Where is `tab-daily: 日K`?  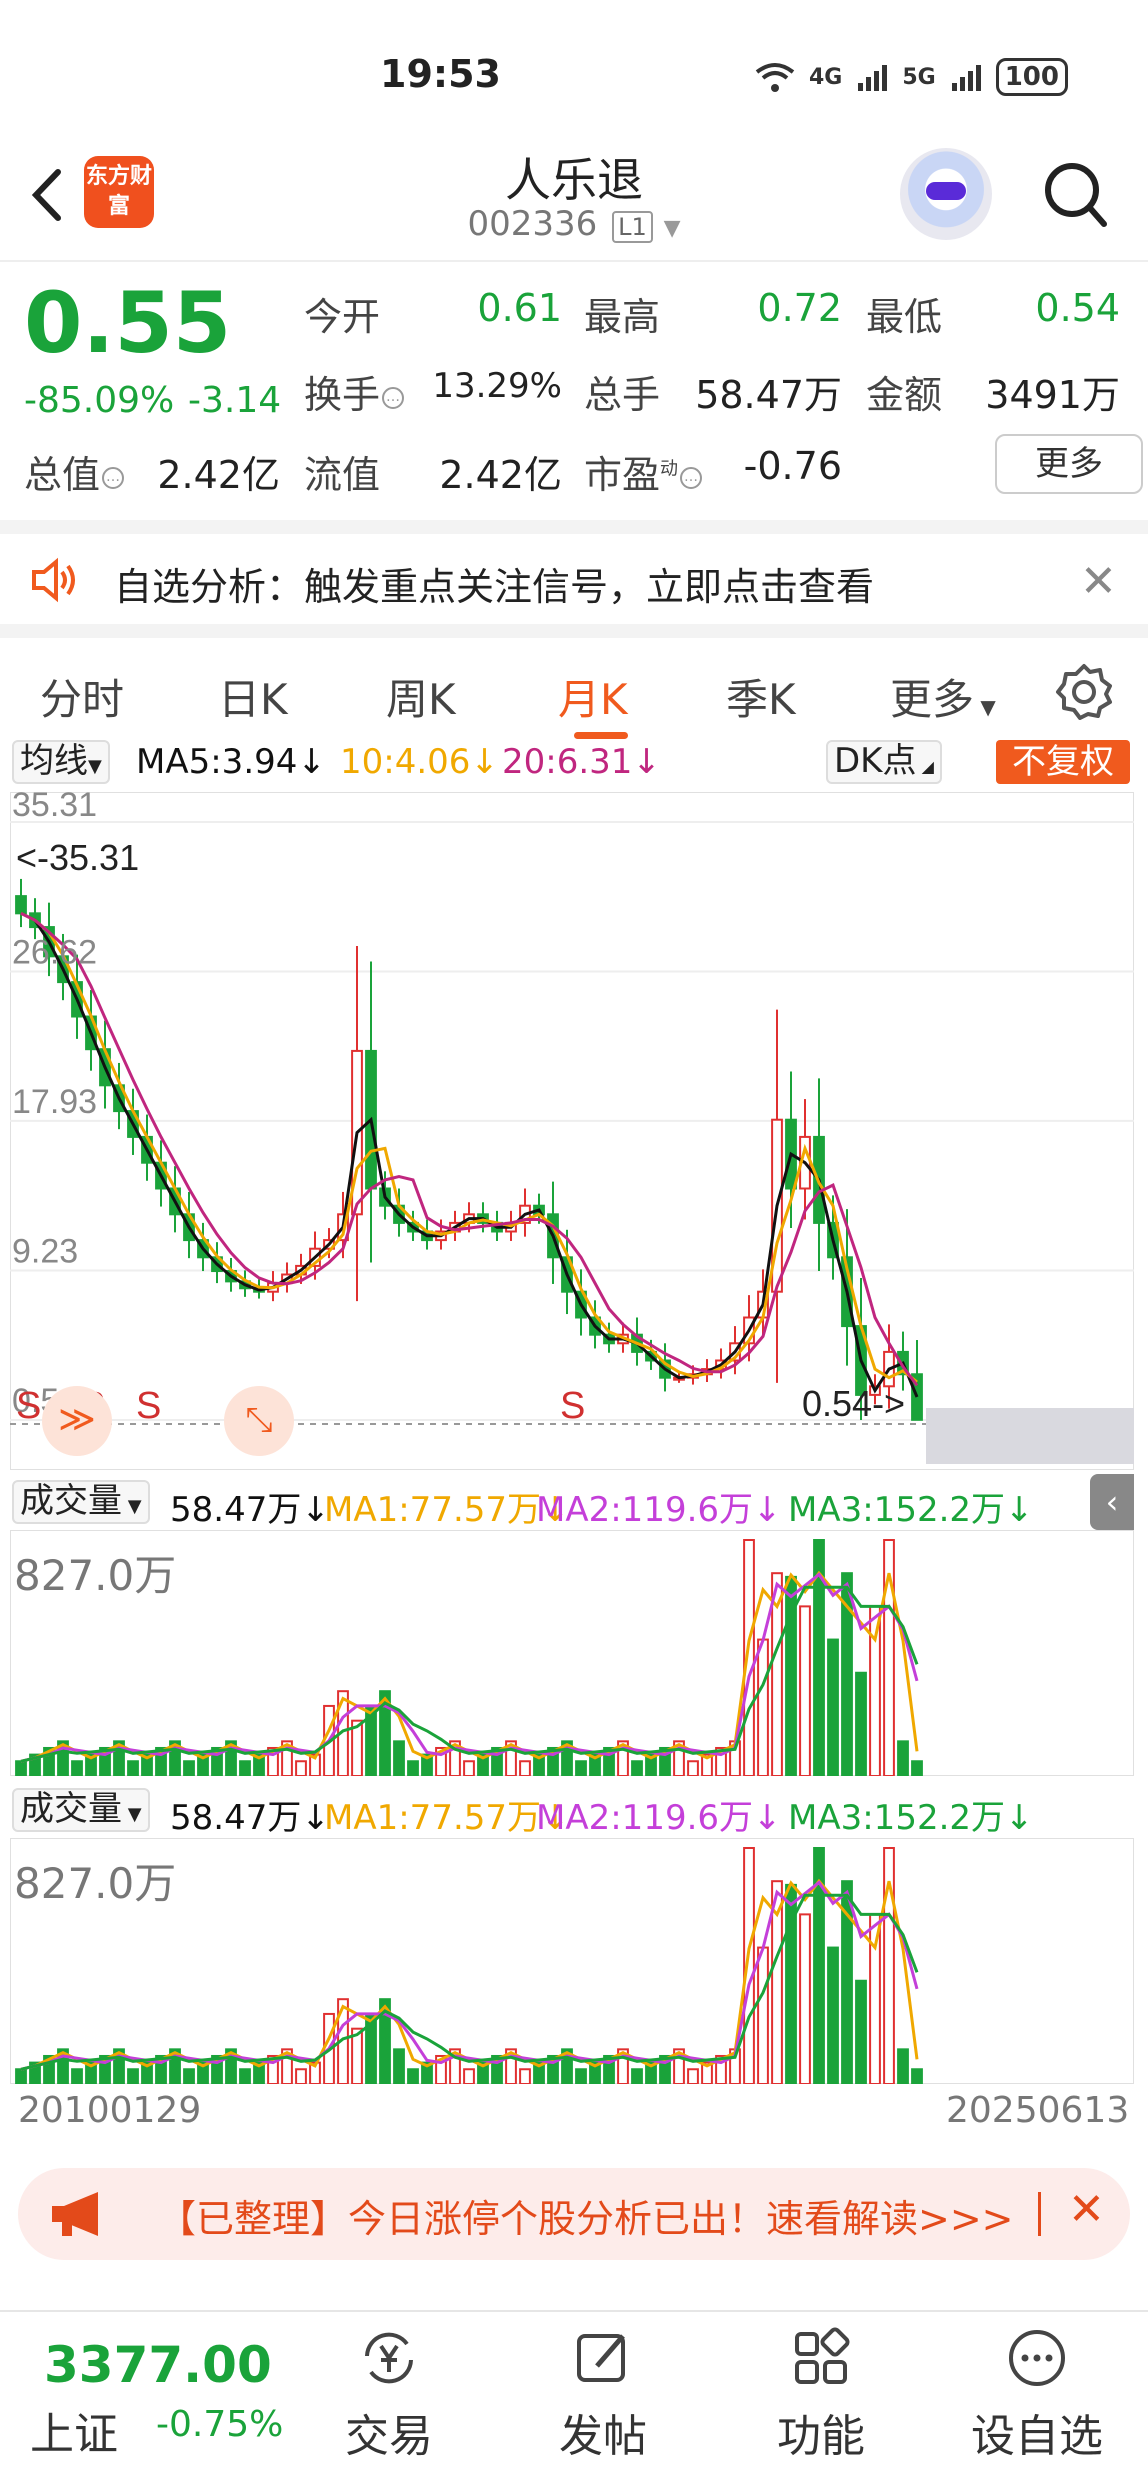
tab-daily: 日K is located at coordinates (253, 696).